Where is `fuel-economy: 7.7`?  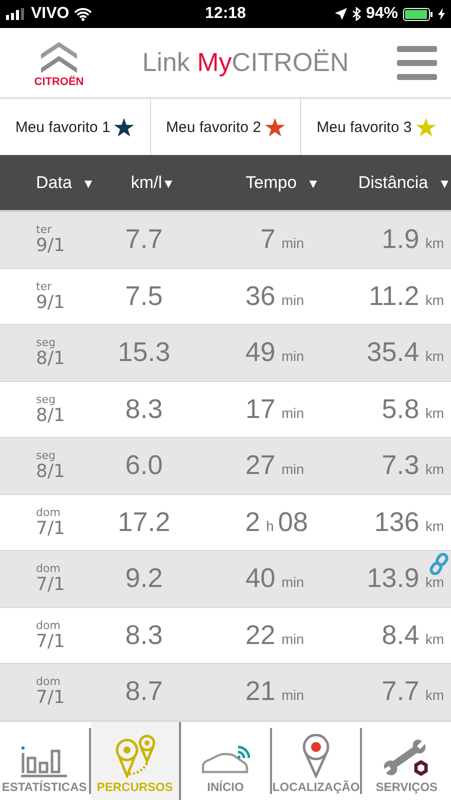 fuel-economy: 7.7 is located at coordinates (144, 240).